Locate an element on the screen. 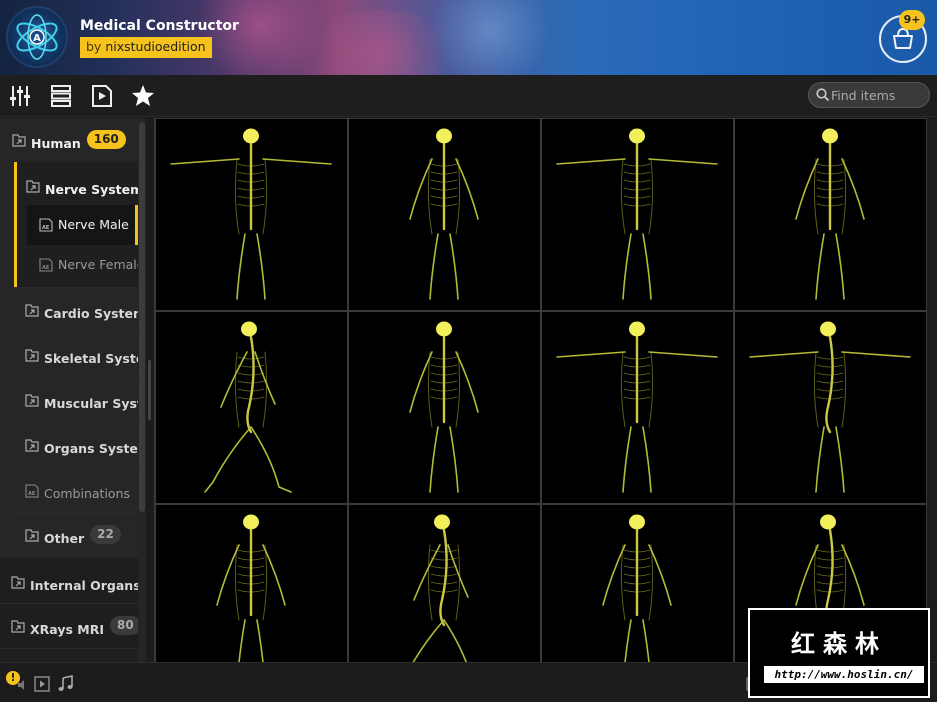 The height and width of the screenshot is (702, 937). author-badge: by nixstudioedition is located at coordinates (146, 47).